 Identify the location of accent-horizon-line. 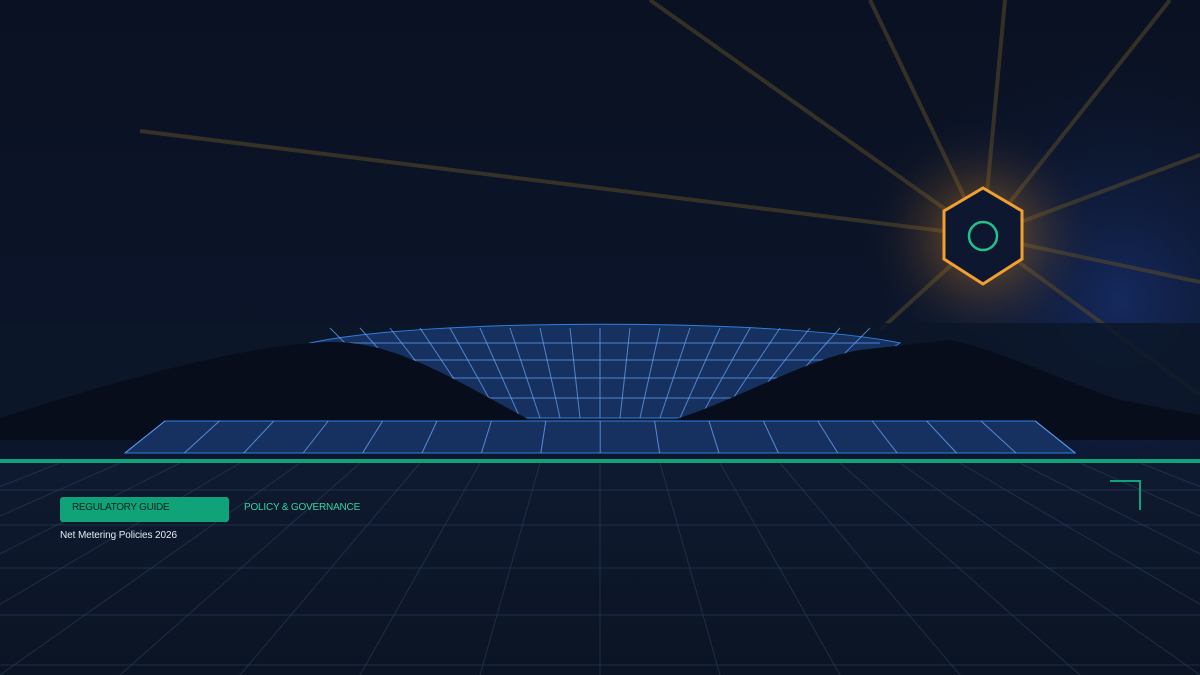
(600, 461).